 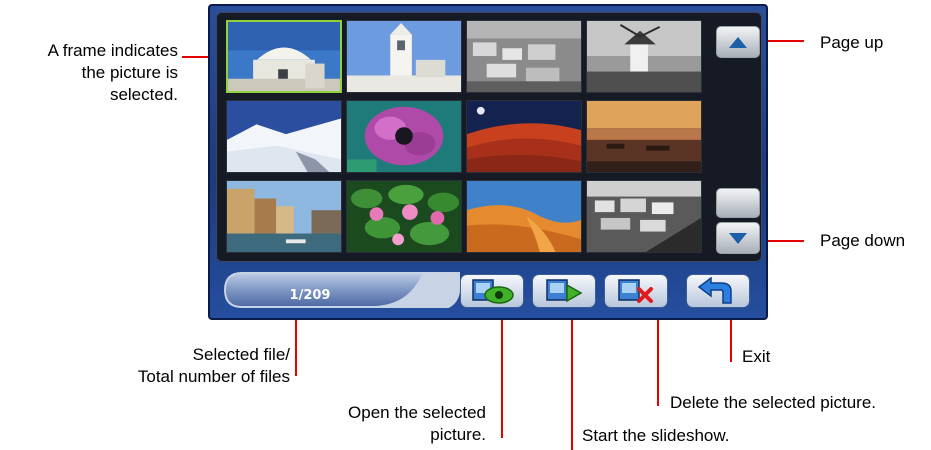 I want to click on back-arrow-icon, so click(x=714, y=290).